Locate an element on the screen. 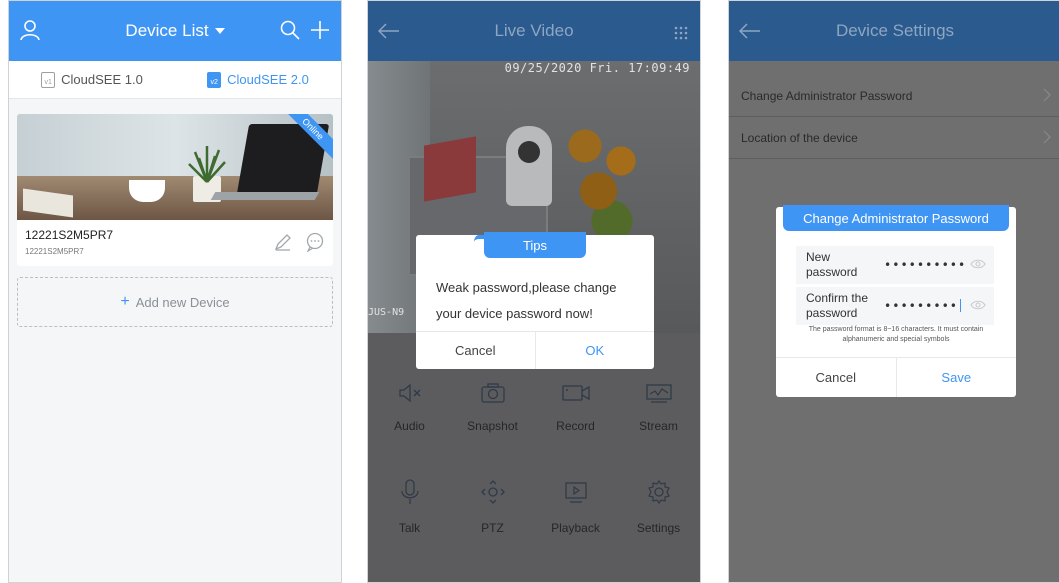  tab-cloudsee-2: v2 CloudSEE 2.0 is located at coordinates (258, 79).